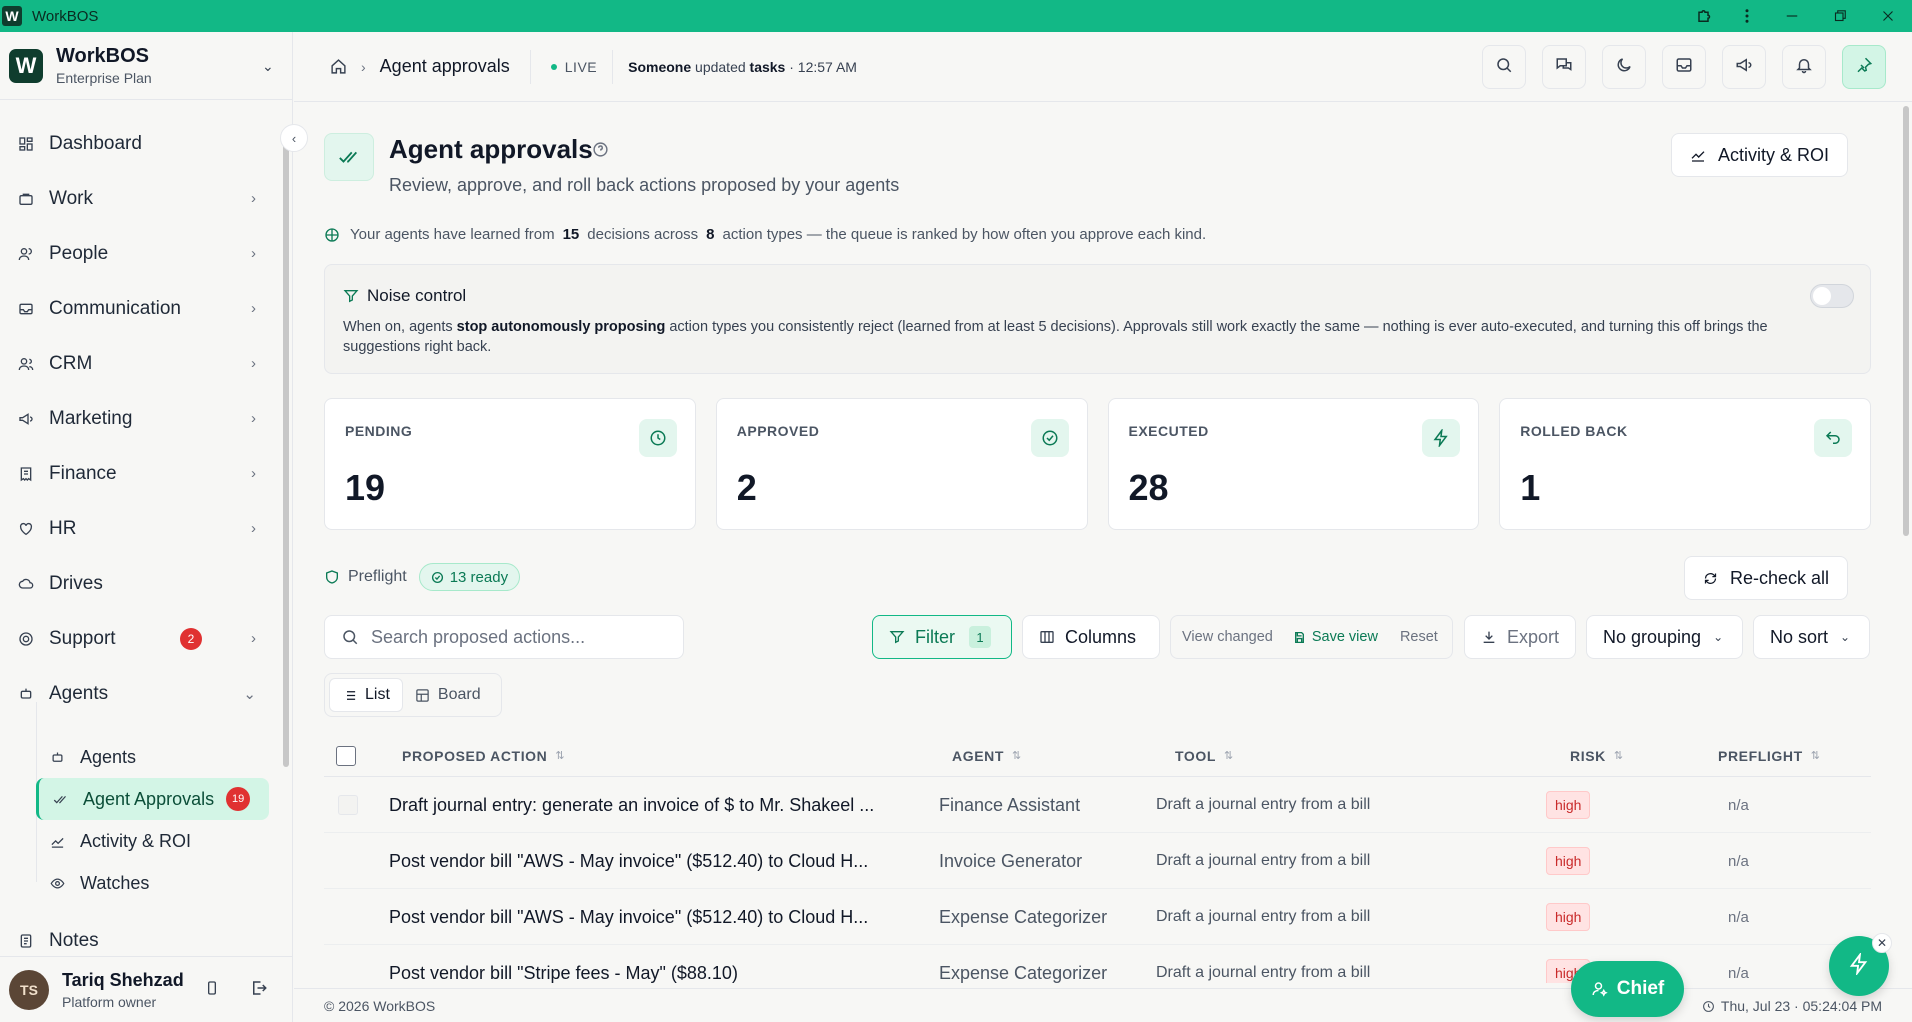 Image resolution: width=1912 pixels, height=1022 pixels. What do you see at coordinates (139, 473) in the screenshot?
I see `sidebar-item-finance: Finance ›` at bounding box center [139, 473].